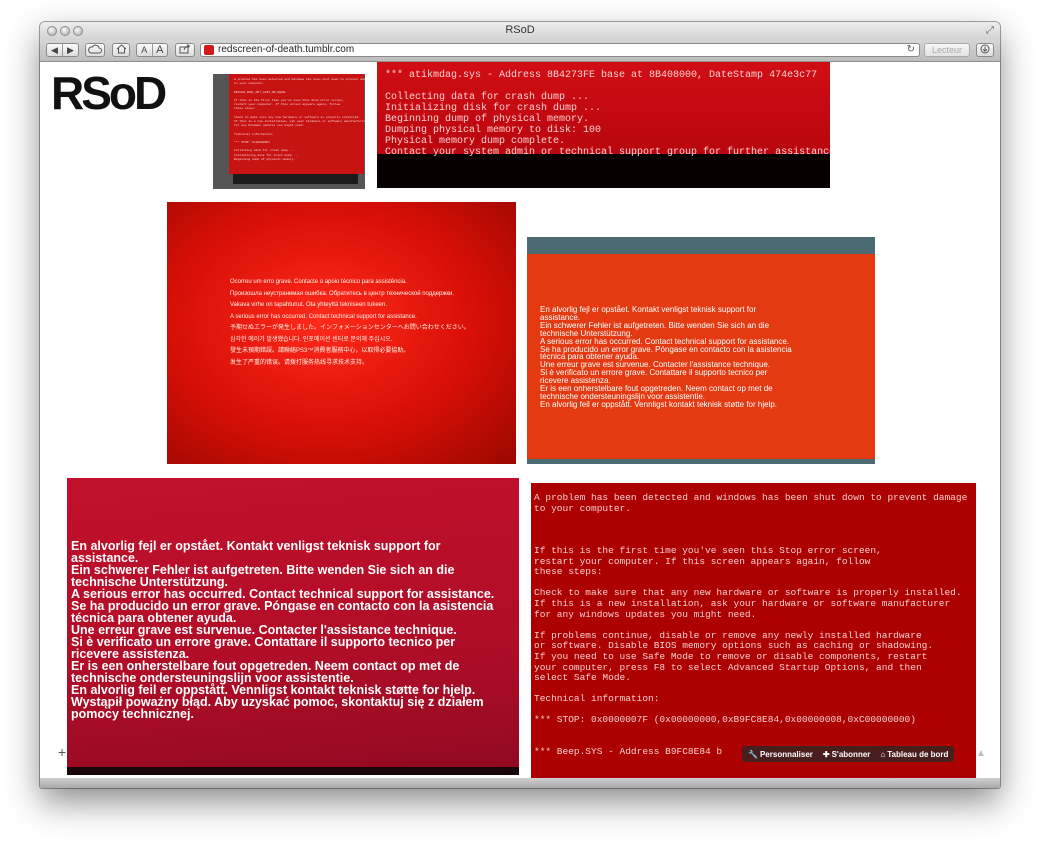 The width and height of the screenshot is (1040, 841). Describe the element at coordinates (990, 30) in the screenshot. I see `fullscreen-icon: ⤢` at that location.